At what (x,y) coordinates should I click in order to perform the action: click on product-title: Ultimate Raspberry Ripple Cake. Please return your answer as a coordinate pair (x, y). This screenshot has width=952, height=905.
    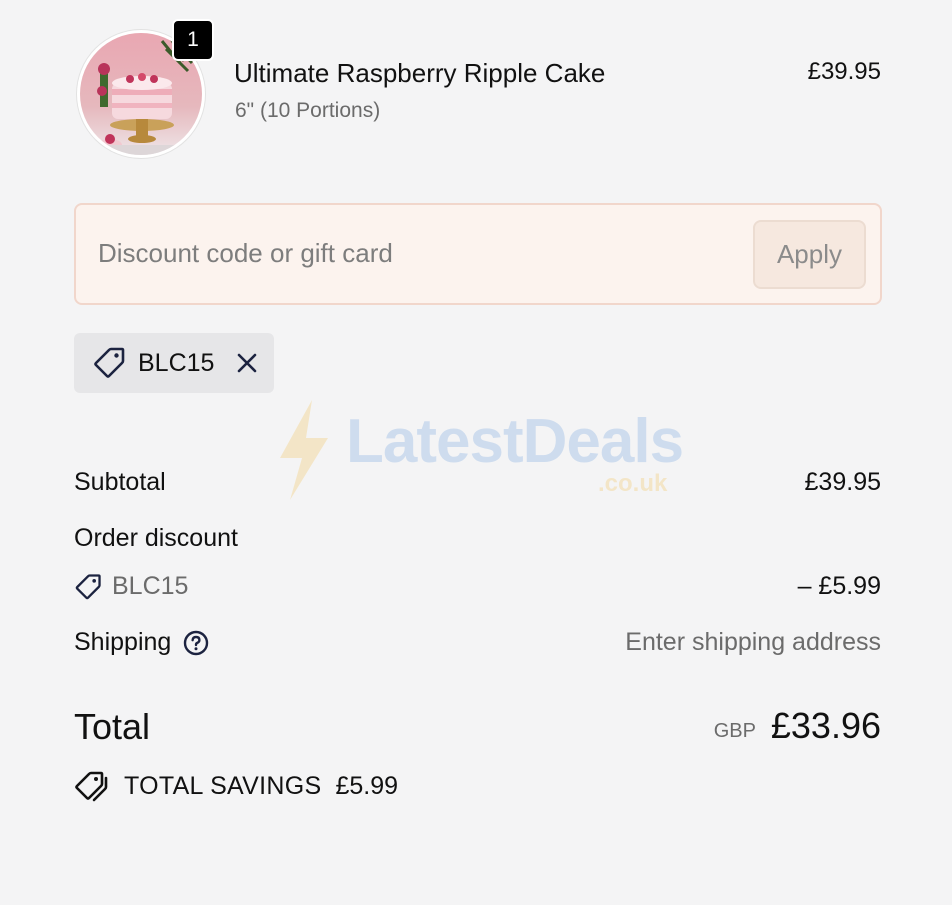
    Looking at the image, I should click on (420, 73).